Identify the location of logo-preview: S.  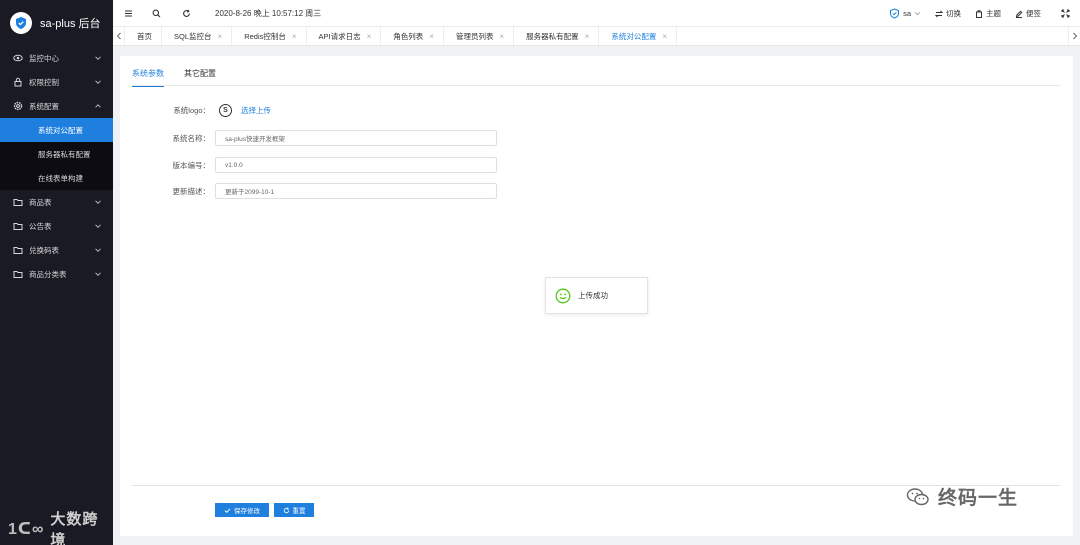
(225, 110).